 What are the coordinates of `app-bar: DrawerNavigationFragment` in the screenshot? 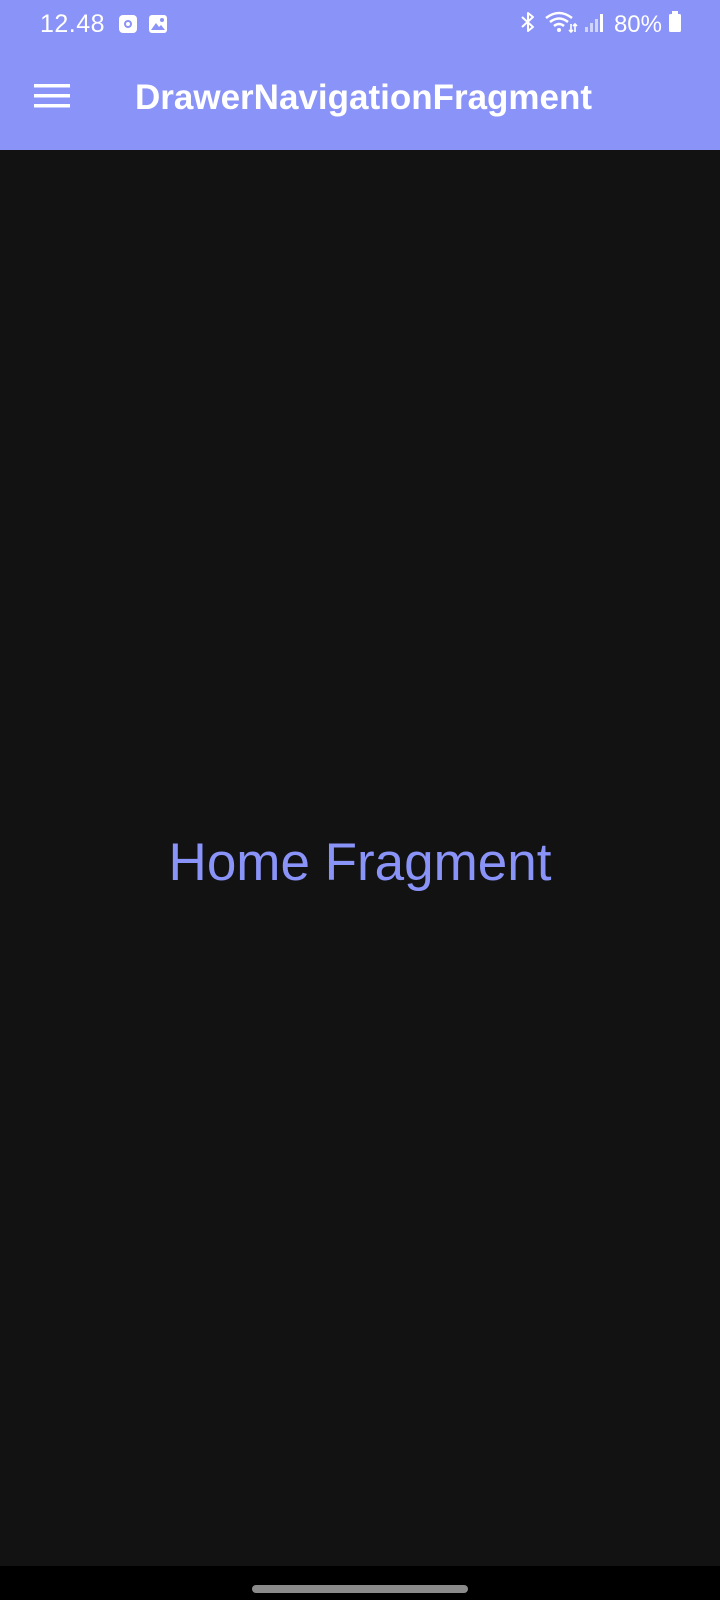 It's located at (360, 101).